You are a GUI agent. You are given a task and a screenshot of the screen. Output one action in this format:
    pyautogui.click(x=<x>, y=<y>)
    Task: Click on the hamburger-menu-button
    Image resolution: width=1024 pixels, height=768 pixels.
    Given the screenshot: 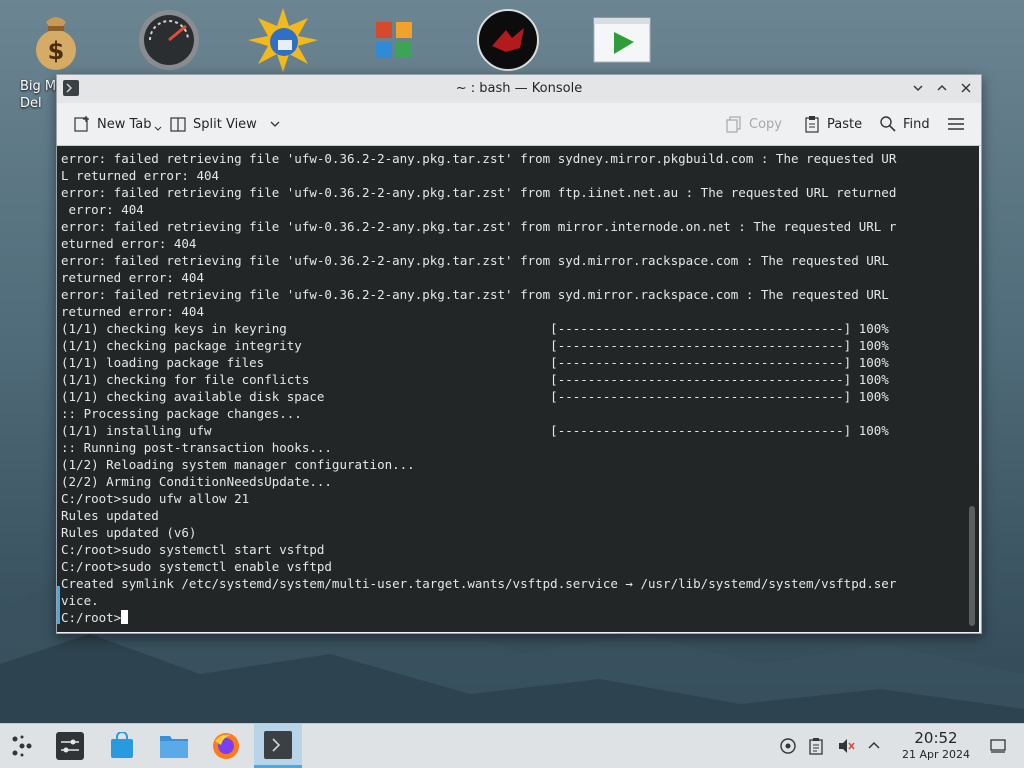 What is the action you would take?
    pyautogui.click(x=956, y=124)
    